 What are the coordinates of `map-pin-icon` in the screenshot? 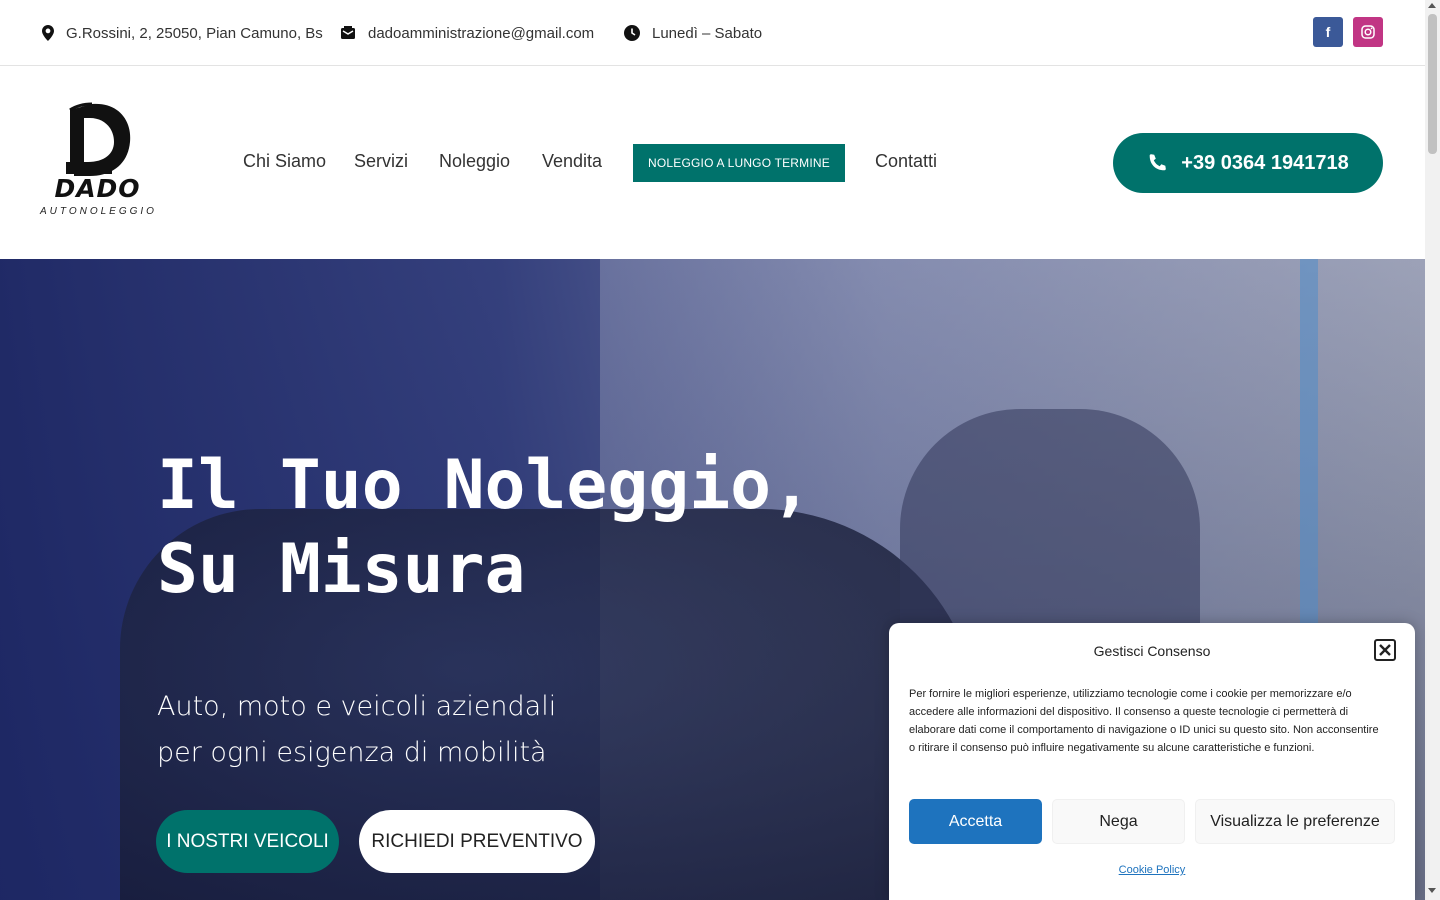 It's located at (48, 33).